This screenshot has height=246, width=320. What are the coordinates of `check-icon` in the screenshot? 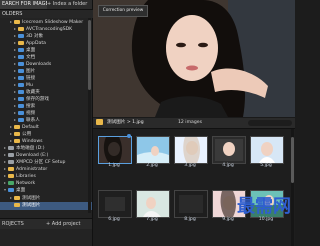 It's located at (129, 136).